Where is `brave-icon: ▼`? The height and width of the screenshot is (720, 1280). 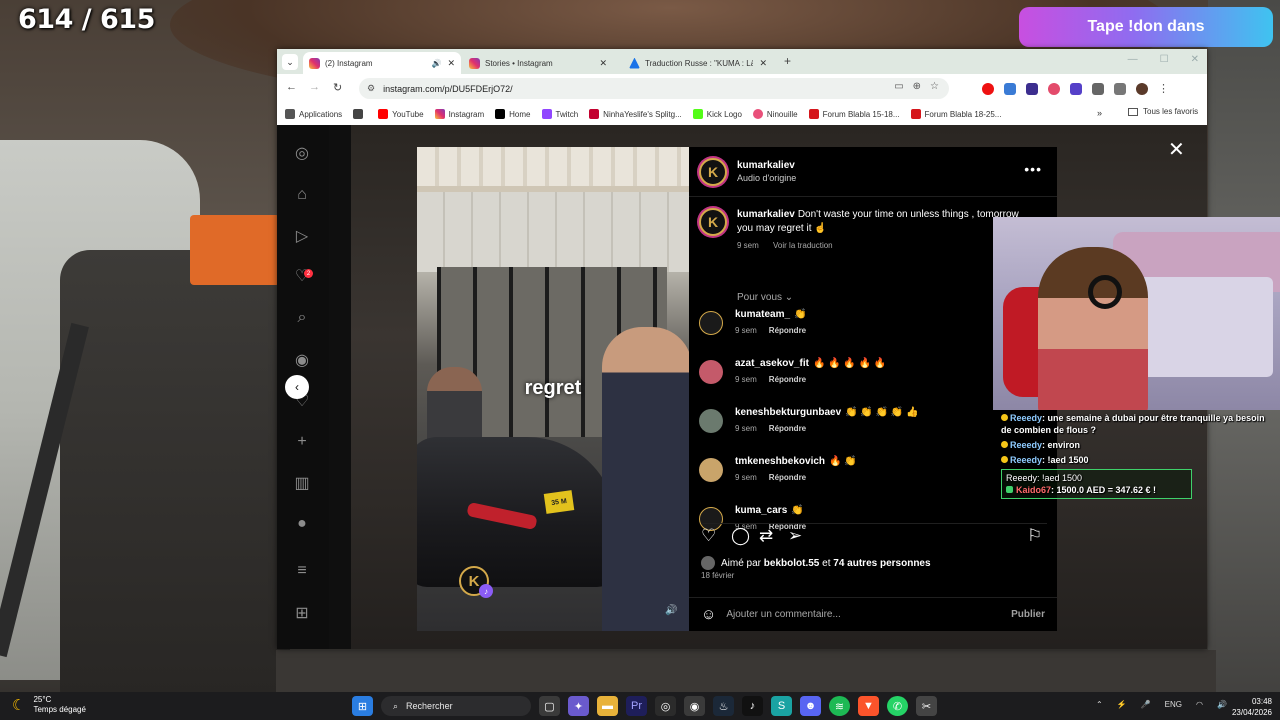
brave-icon: ▼ is located at coordinates (868, 706).